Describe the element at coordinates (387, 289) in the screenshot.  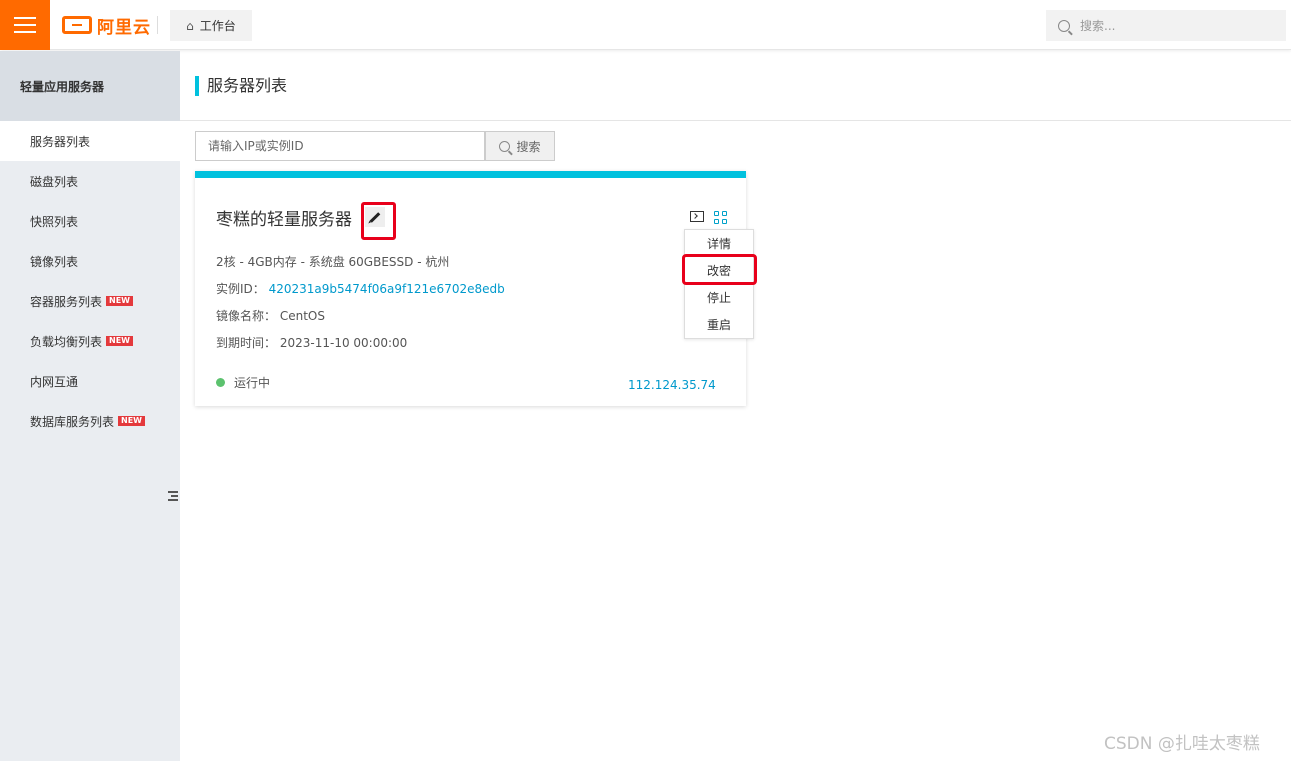
I see `instance-id-link: 420231a9b5474f06a9f121e6702e8edb` at that location.